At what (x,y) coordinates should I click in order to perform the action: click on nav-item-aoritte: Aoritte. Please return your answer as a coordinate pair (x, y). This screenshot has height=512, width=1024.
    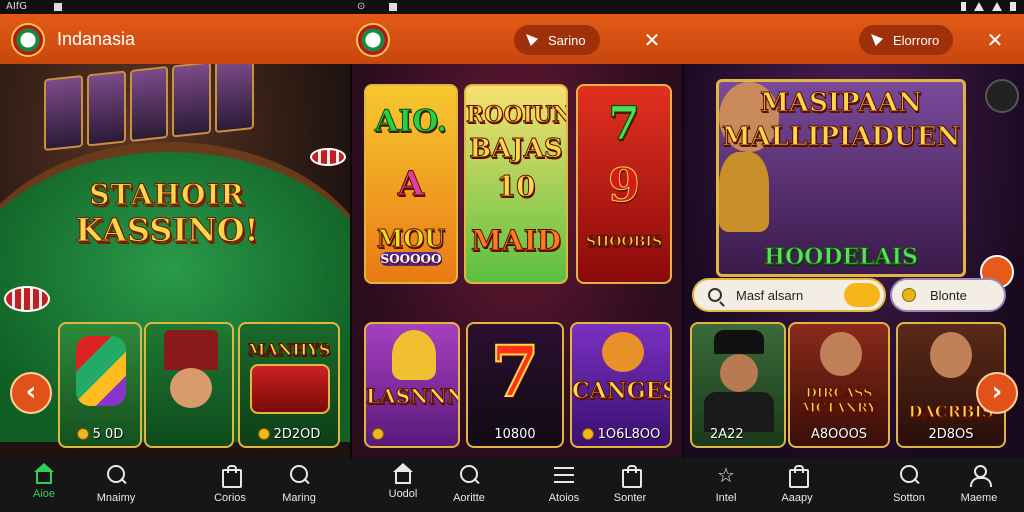
    Looking at the image, I should click on (469, 484).